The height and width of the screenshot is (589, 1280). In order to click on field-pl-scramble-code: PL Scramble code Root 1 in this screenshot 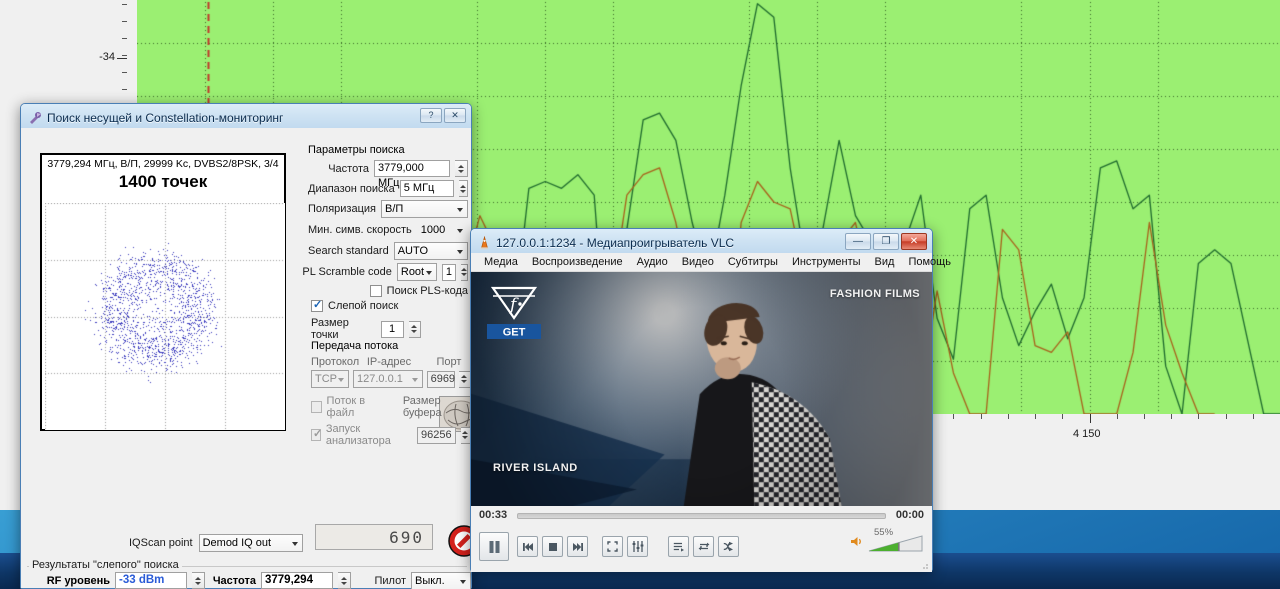, I will do `click(385, 272)`.